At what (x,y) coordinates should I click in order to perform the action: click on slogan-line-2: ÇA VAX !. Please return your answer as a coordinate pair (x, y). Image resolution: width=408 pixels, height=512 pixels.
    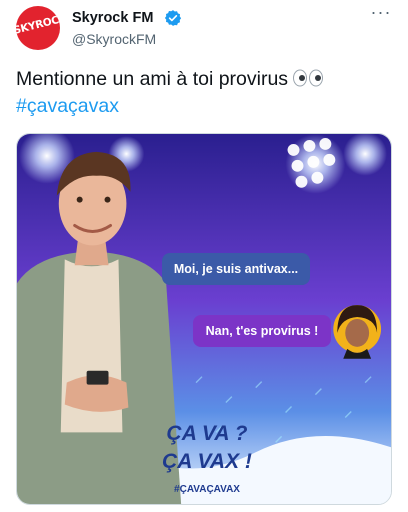
    Looking at the image, I should click on (207, 461).